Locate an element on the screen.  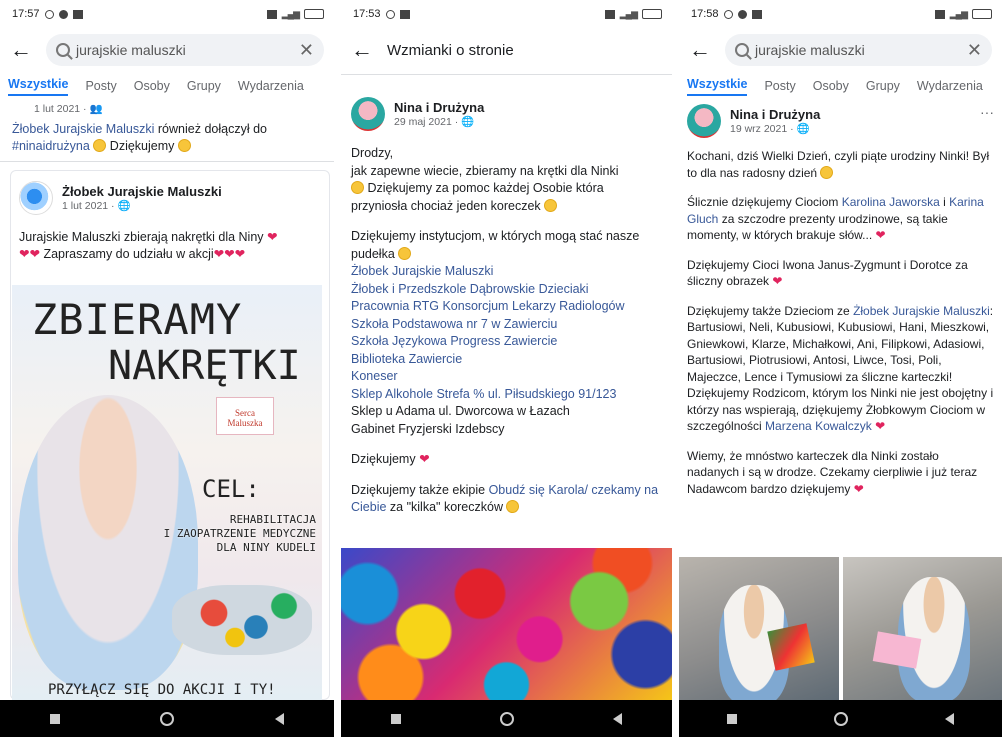
post-meta: 19 wrz 2021 · 🌐 is located at coordinates (770, 129).